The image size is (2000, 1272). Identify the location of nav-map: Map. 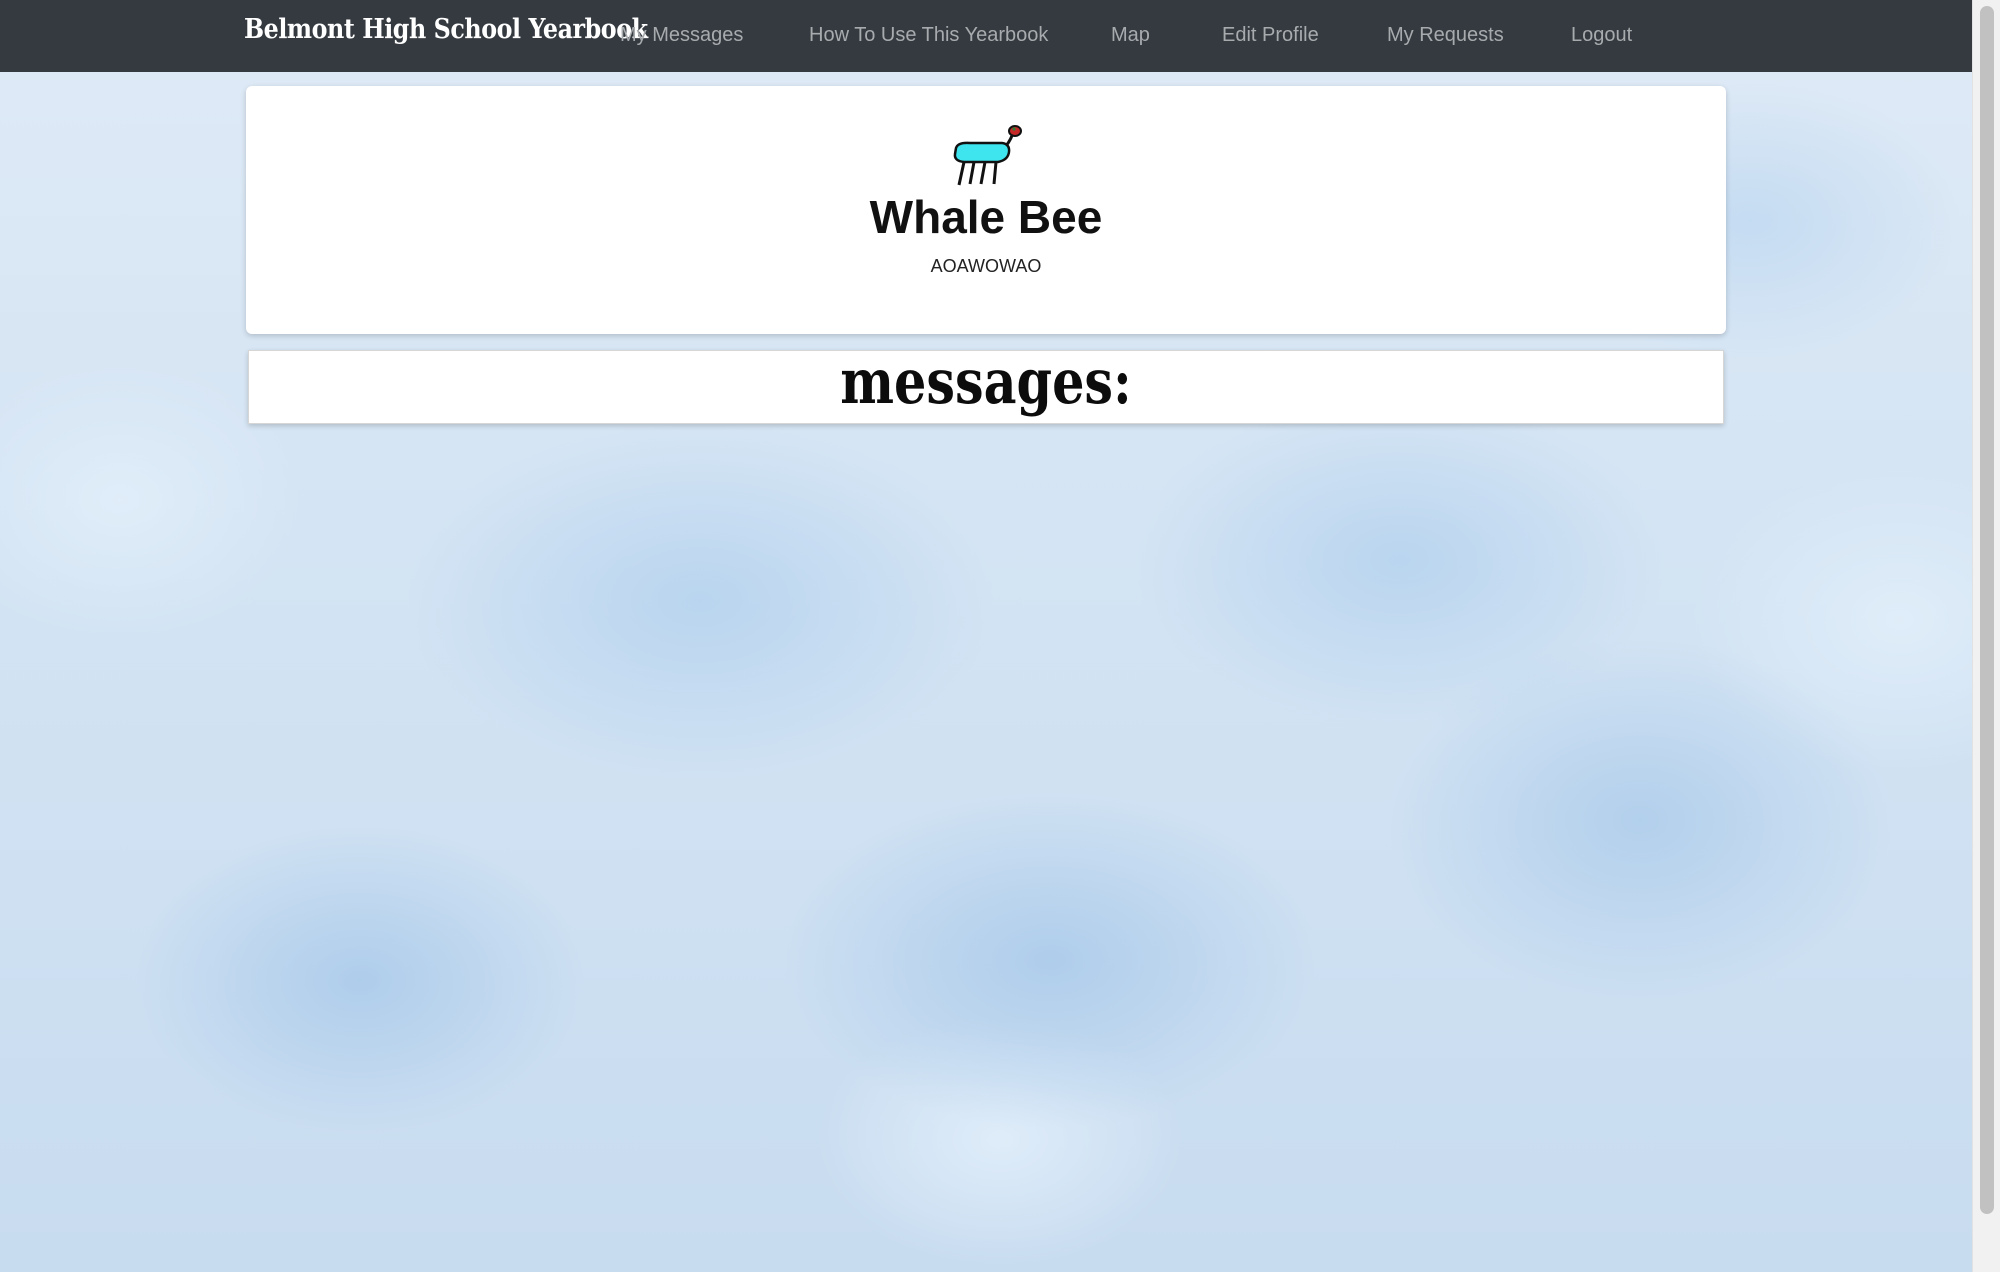
(1130, 35).